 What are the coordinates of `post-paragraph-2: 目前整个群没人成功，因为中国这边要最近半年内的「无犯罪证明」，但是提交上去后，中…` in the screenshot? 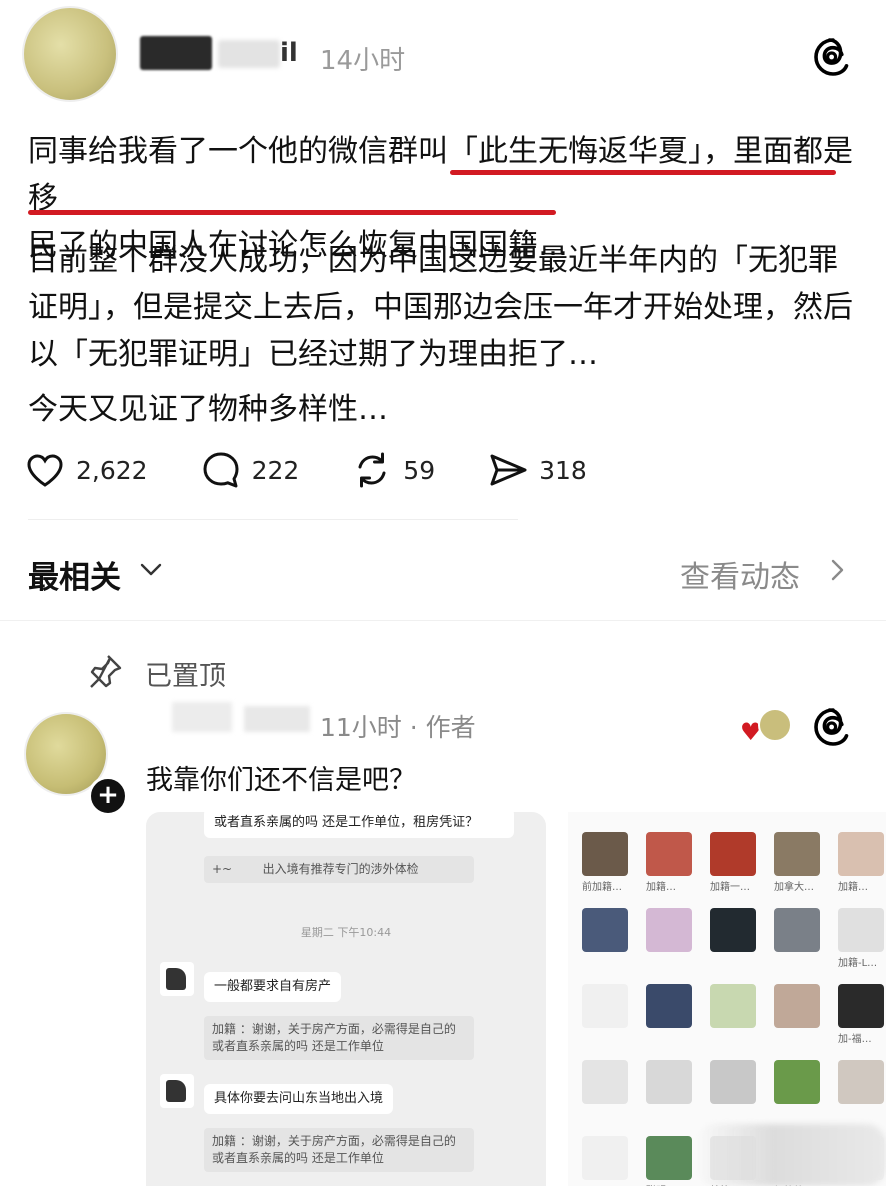 It's located at (440, 307).